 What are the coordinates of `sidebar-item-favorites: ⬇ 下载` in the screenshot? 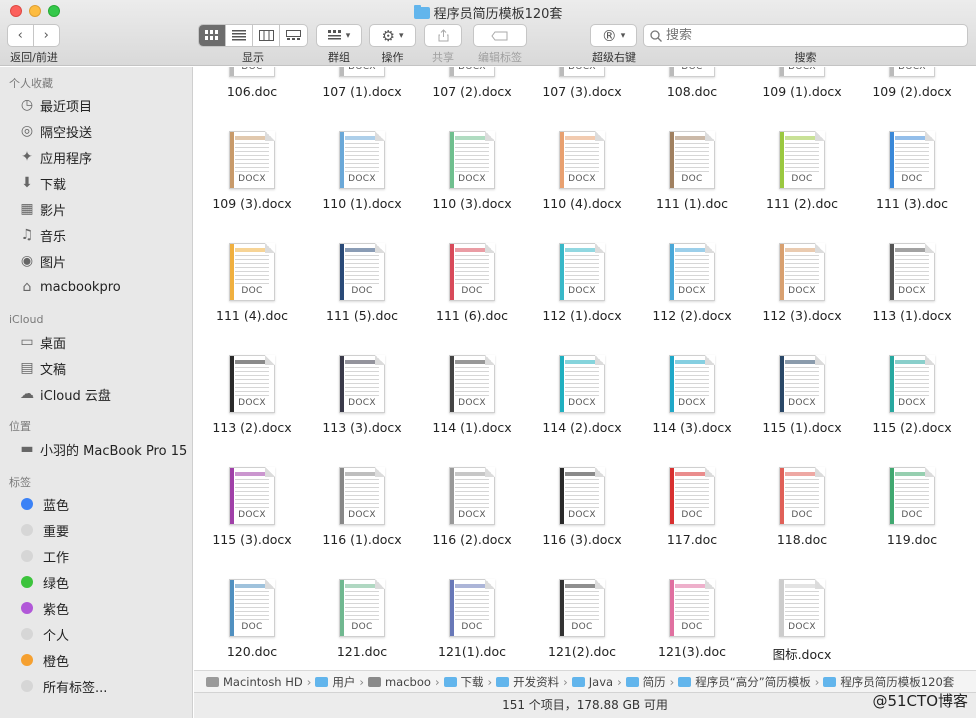 It's located at (42, 183).